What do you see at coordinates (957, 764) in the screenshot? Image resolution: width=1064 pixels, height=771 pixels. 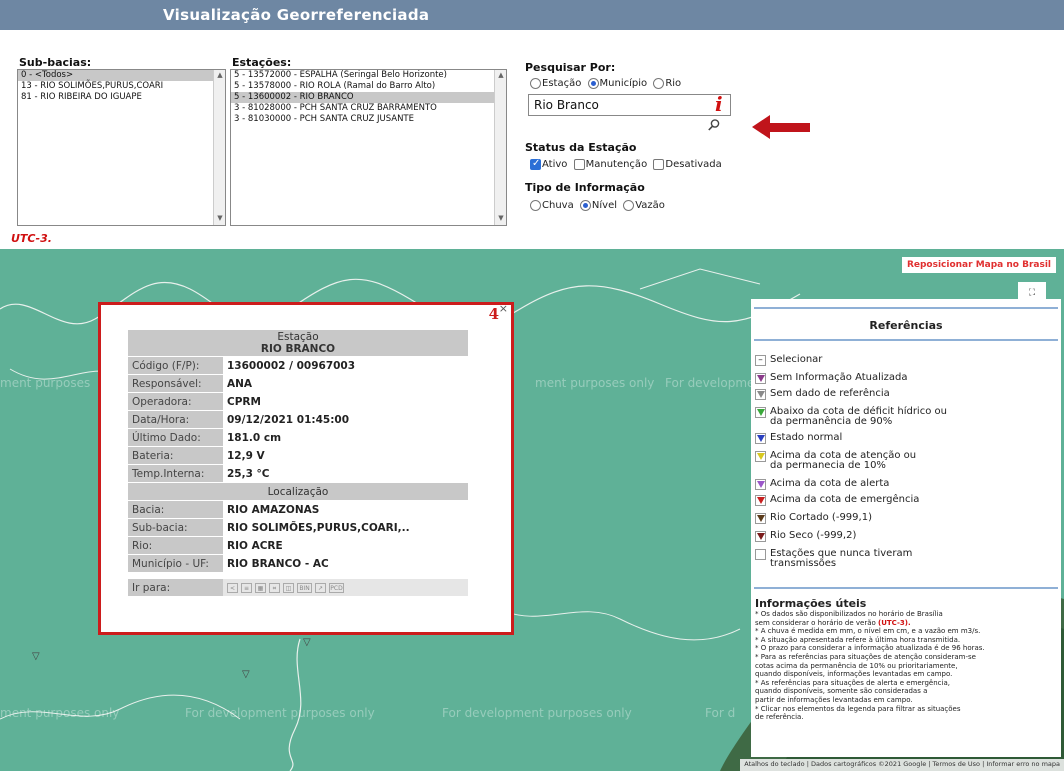 I see `attribution-terms-link: Termos de Uso` at bounding box center [957, 764].